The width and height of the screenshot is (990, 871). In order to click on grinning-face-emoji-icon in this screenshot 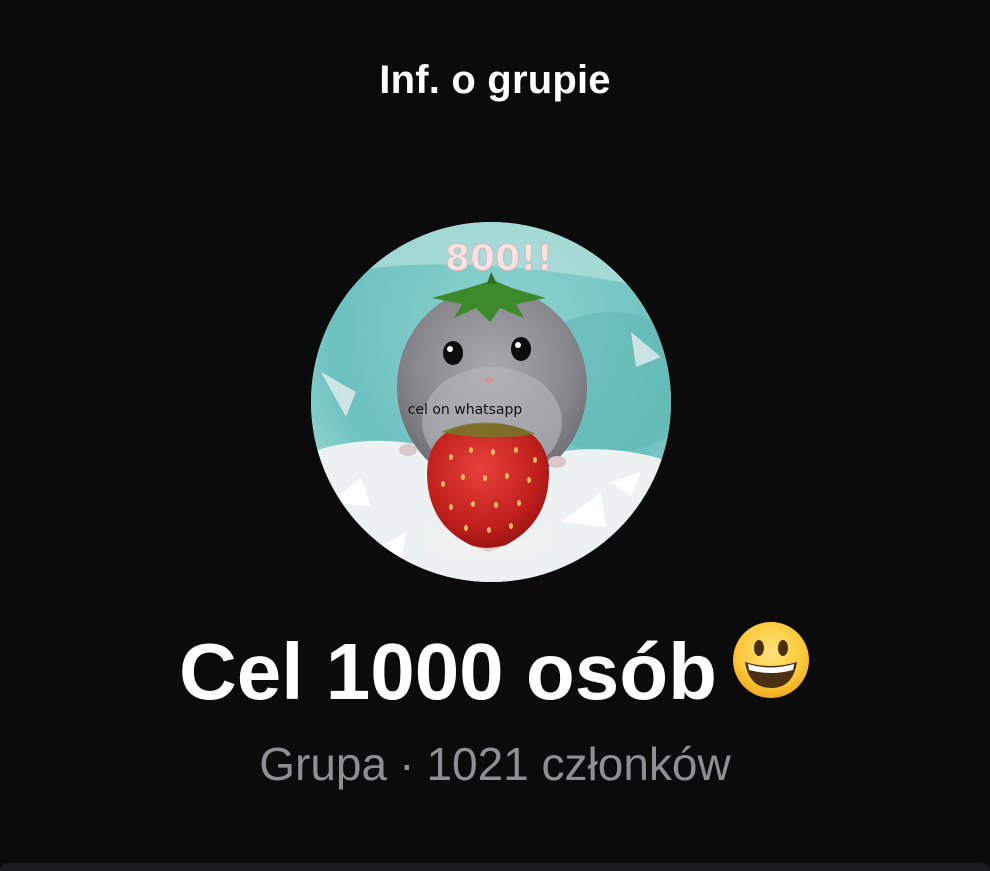, I will do `click(771, 670)`.